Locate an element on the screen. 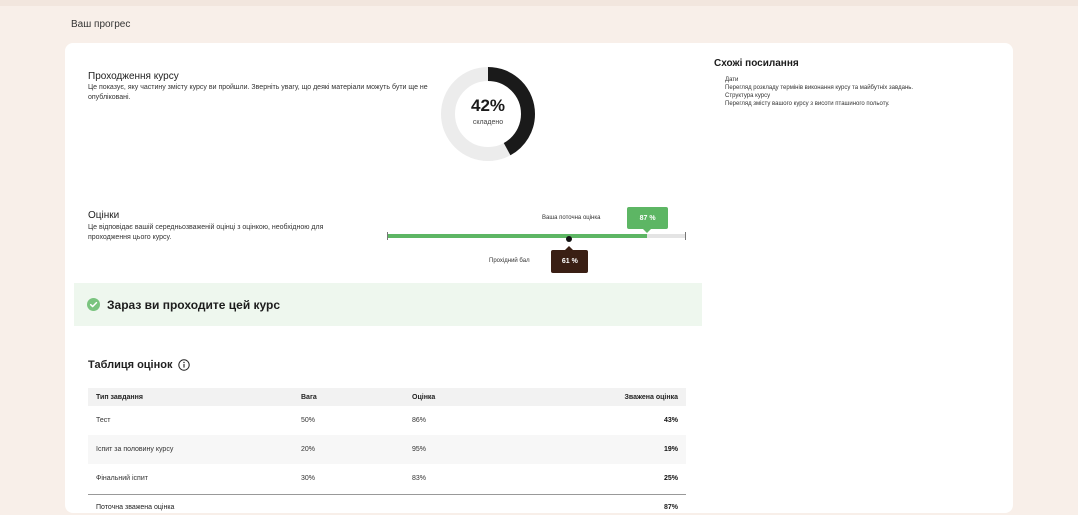 The width and height of the screenshot is (1078, 515). row-weighted-grade: 19% is located at coordinates (608, 449).